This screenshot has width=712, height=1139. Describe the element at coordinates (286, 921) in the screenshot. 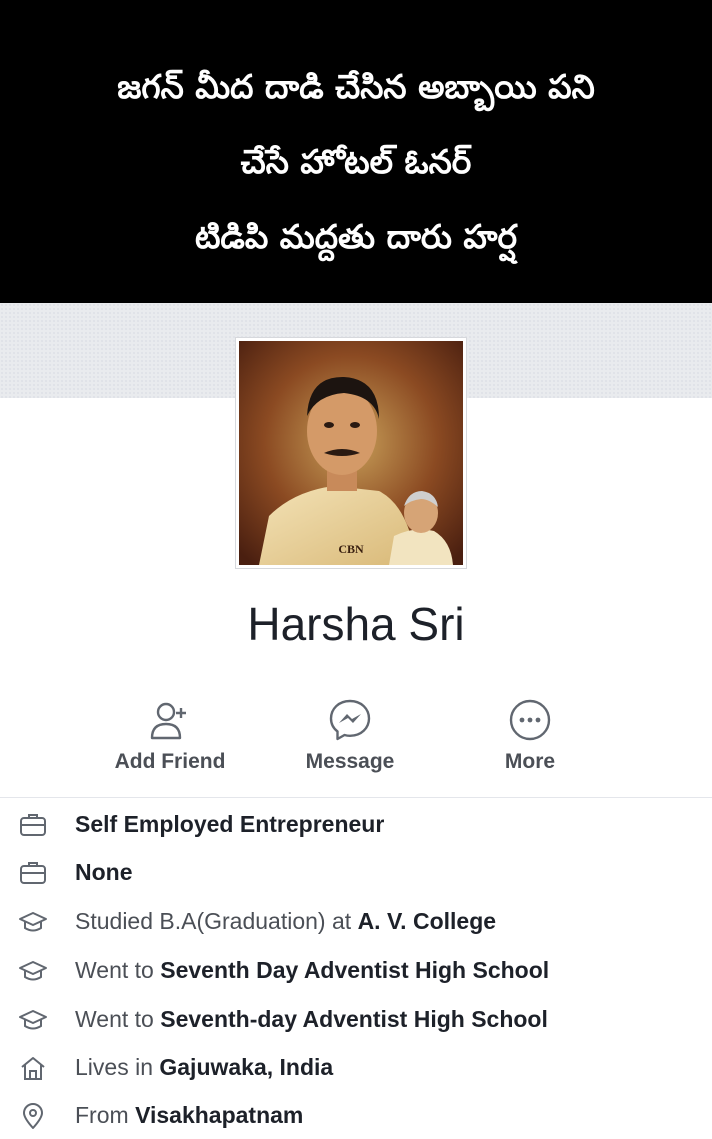

I see `intro-item-text: Studied B.A(Graduation) at A. V. College` at that location.